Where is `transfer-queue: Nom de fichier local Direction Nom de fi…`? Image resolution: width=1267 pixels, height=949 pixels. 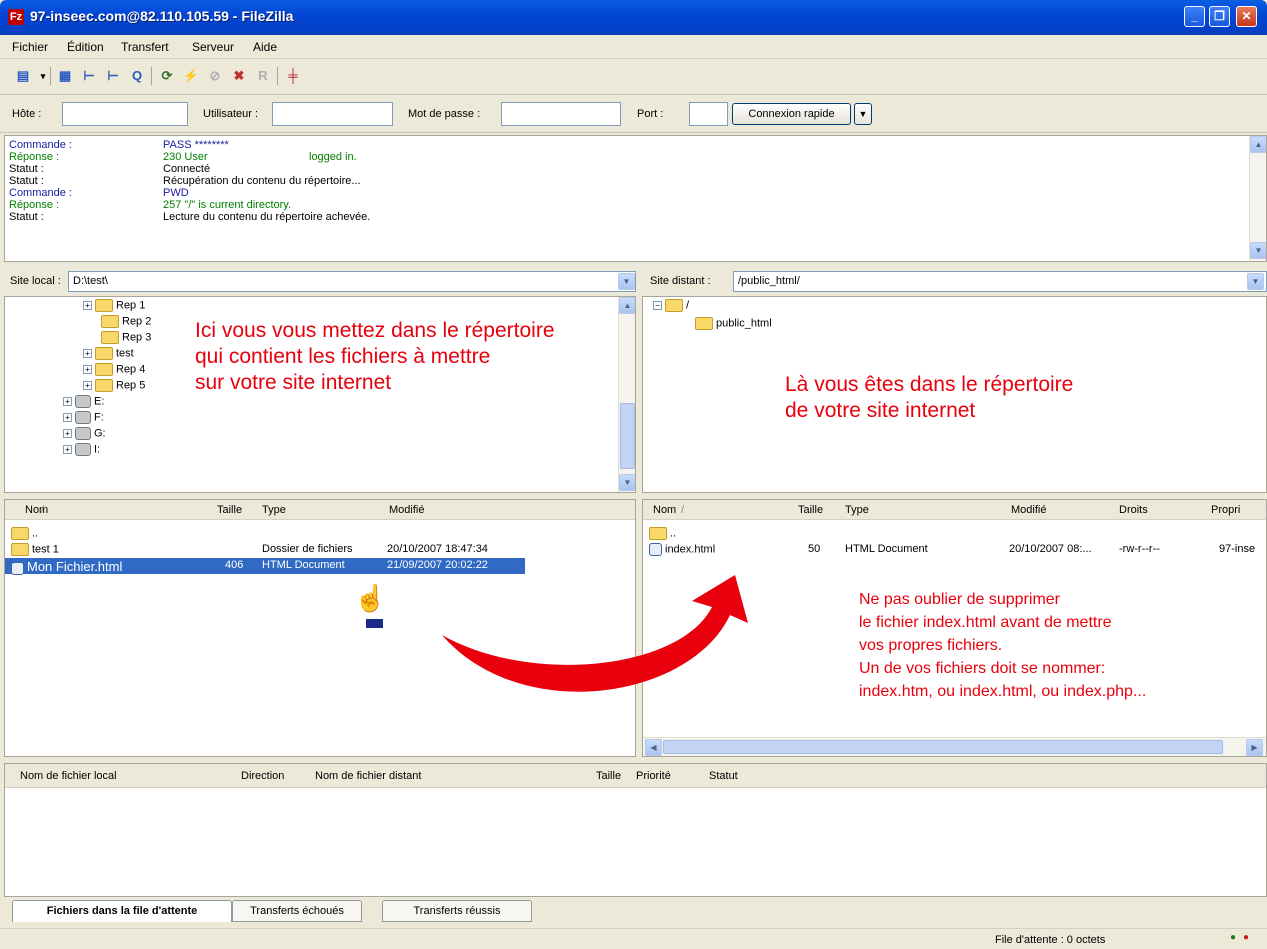 transfer-queue: Nom de fichier local Direction Nom de fi… is located at coordinates (635, 830).